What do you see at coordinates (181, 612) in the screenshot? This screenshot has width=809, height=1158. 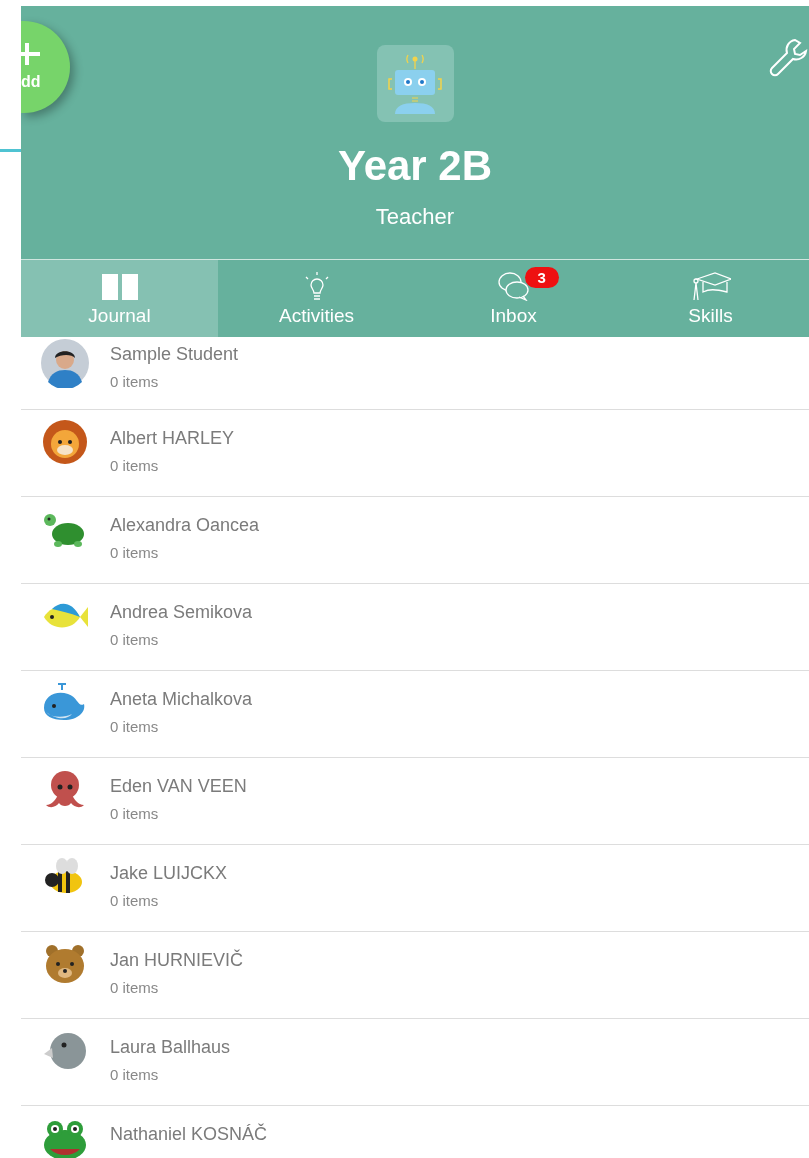 I see `student-name: Andrea Semikova` at bounding box center [181, 612].